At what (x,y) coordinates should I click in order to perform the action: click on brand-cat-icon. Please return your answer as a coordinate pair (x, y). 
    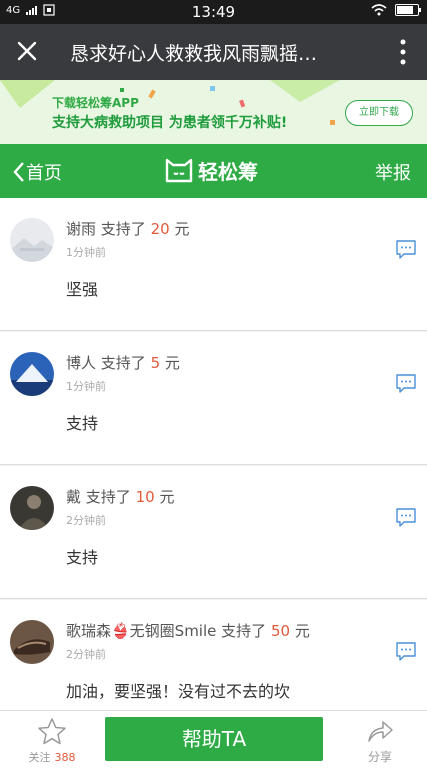
    Looking at the image, I should click on (179, 170).